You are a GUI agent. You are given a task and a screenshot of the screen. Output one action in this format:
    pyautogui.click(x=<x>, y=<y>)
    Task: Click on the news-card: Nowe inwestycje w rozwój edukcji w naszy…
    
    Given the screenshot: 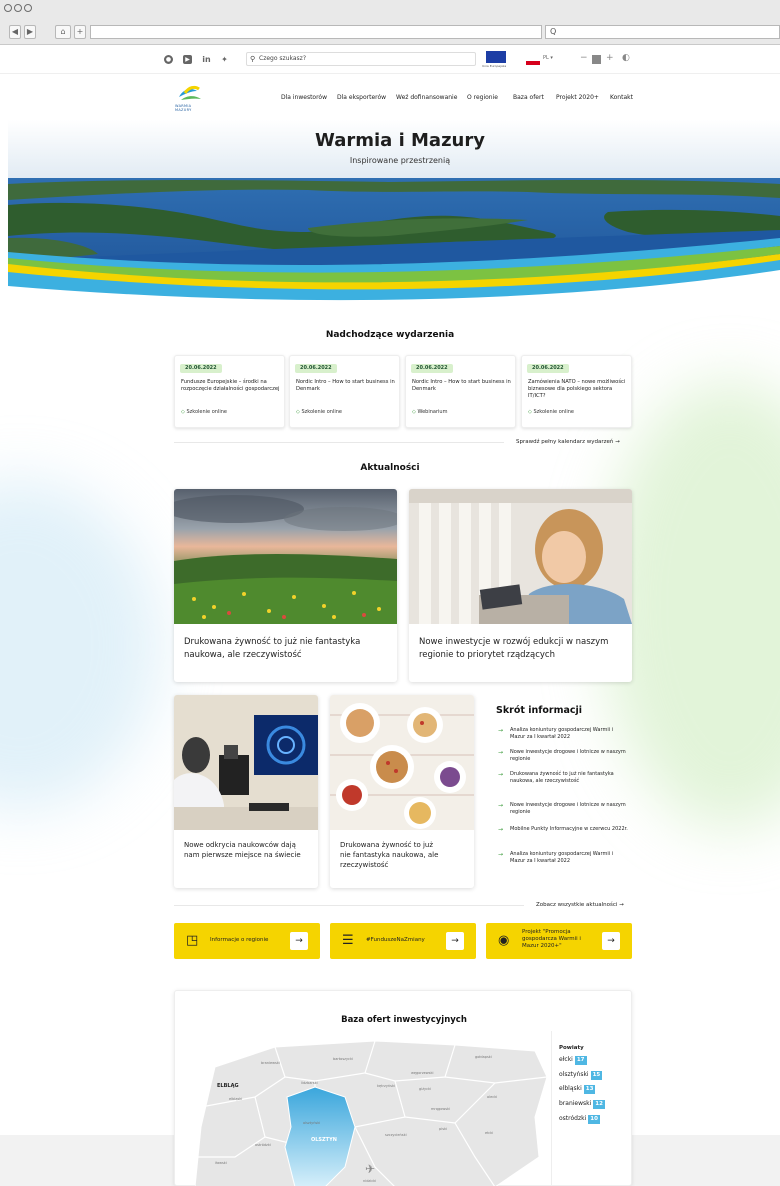 What is the action you would take?
    pyautogui.click(x=520, y=585)
    